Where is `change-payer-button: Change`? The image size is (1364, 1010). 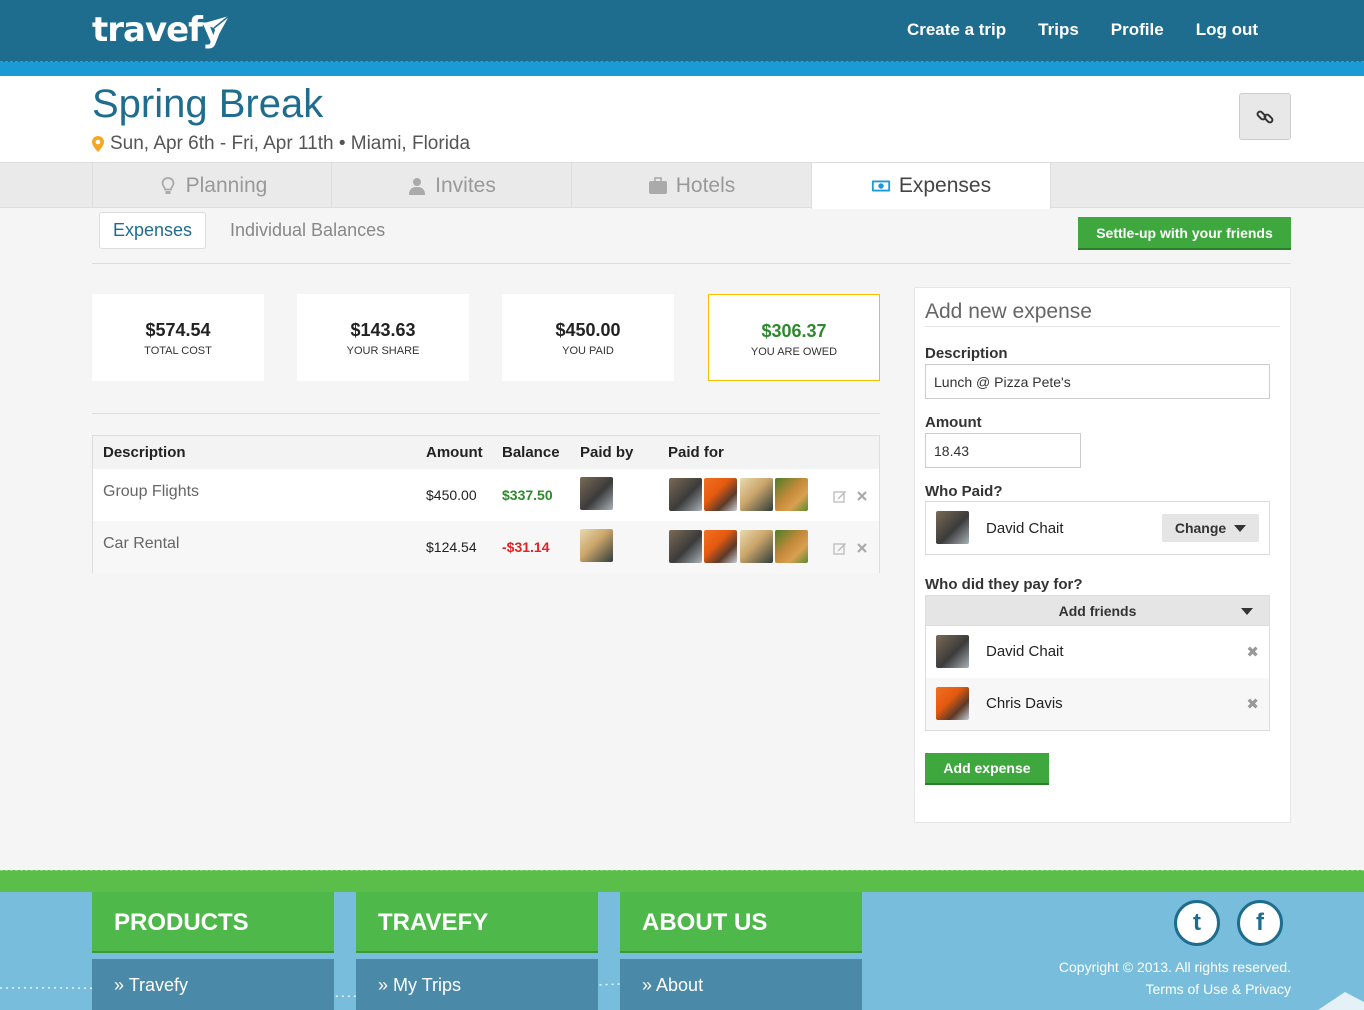 change-payer-button: Change is located at coordinates (1210, 528).